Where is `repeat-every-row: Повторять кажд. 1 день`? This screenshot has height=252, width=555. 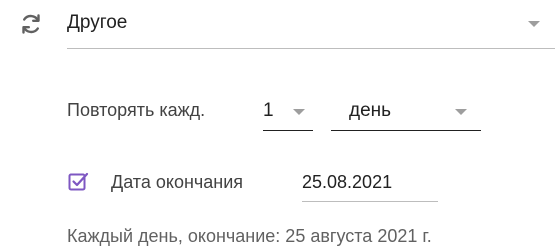 repeat-every-row: Повторять кажд. 1 день is located at coordinates (277, 111).